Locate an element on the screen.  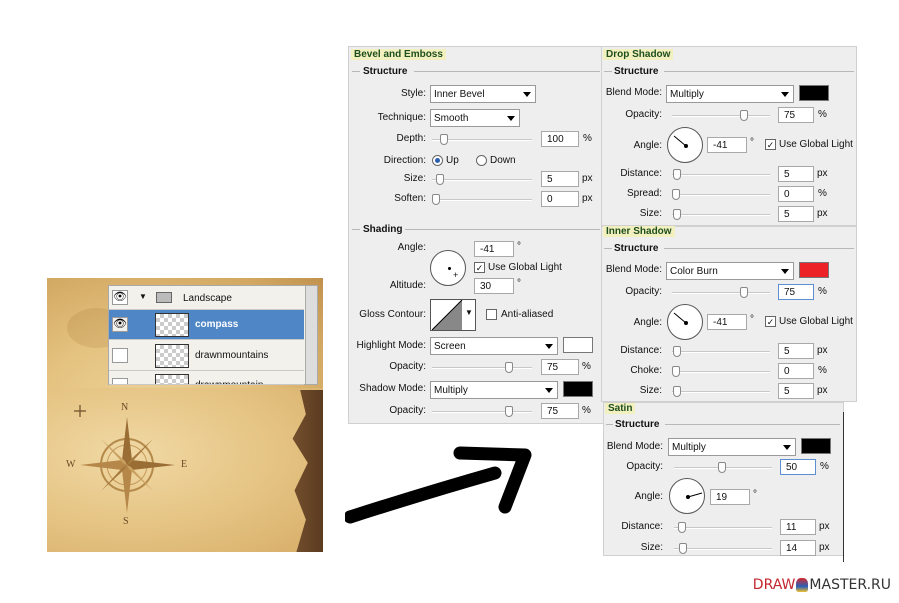
is-choke-field: 0 is located at coordinates (796, 371).